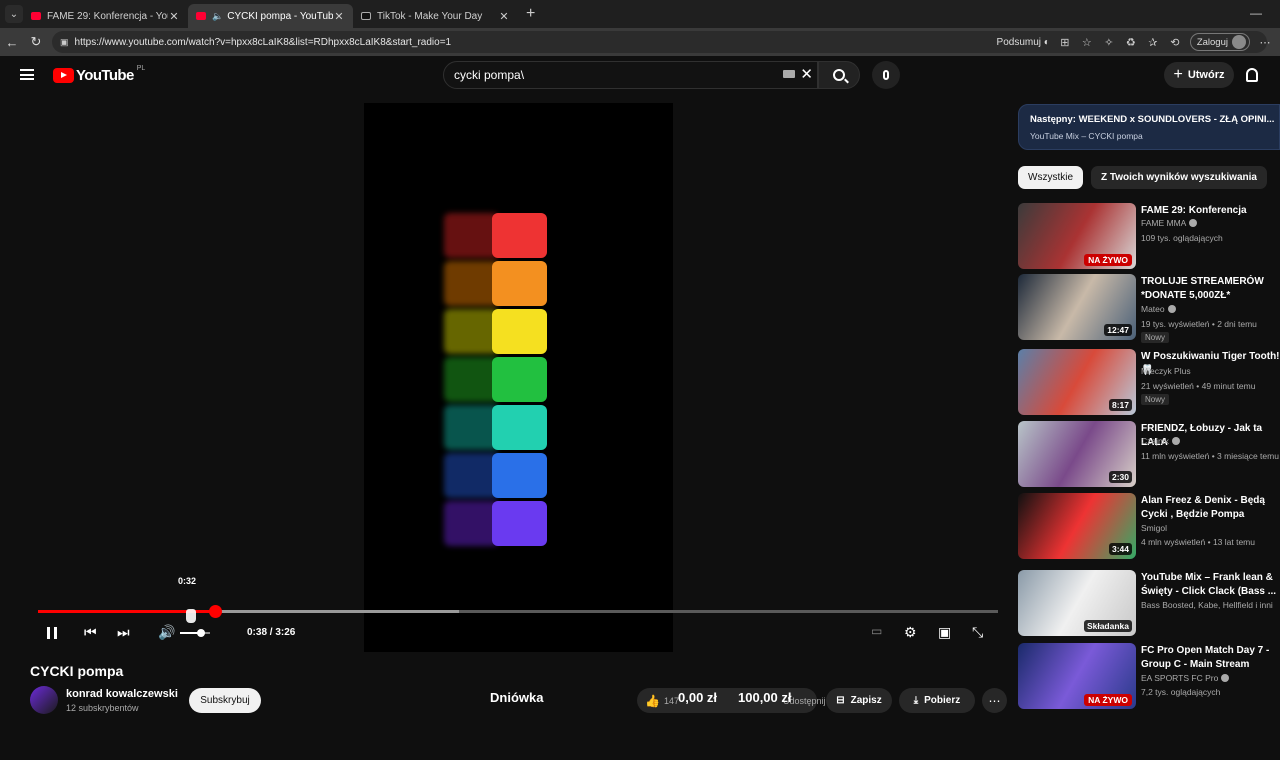 The width and height of the screenshot is (1280, 760). Describe the element at coordinates (1154, 528) in the screenshot. I see `recommendation-channel: Smigol` at that location.